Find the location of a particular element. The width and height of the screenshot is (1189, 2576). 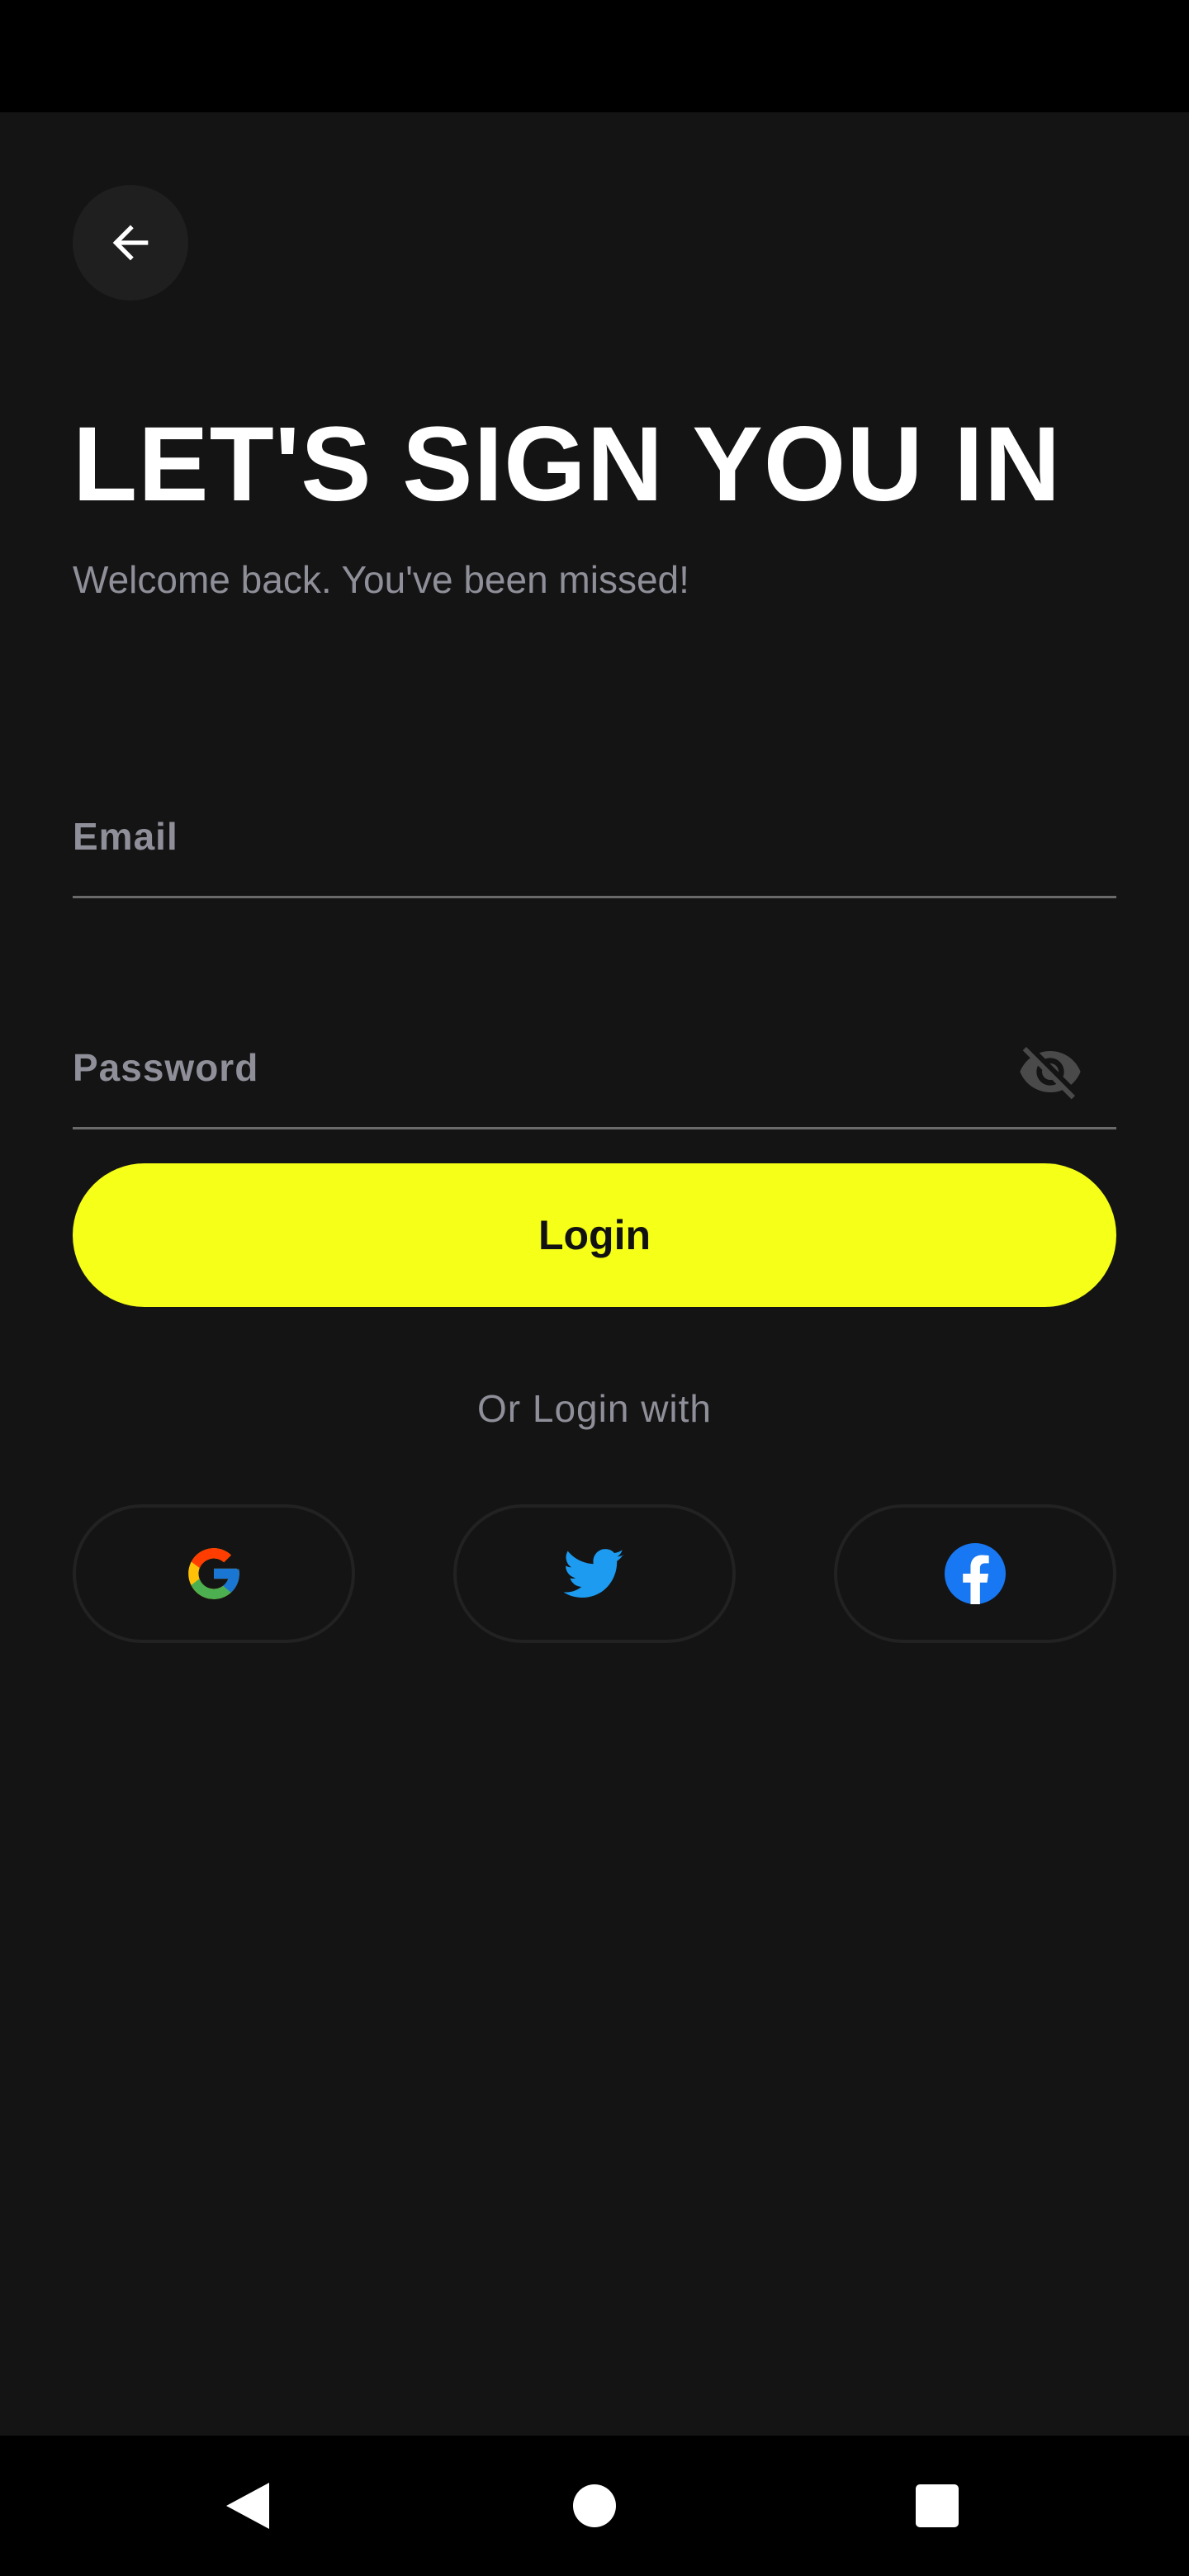

page-title: LET'S SIGN YOU IN is located at coordinates (567, 464).